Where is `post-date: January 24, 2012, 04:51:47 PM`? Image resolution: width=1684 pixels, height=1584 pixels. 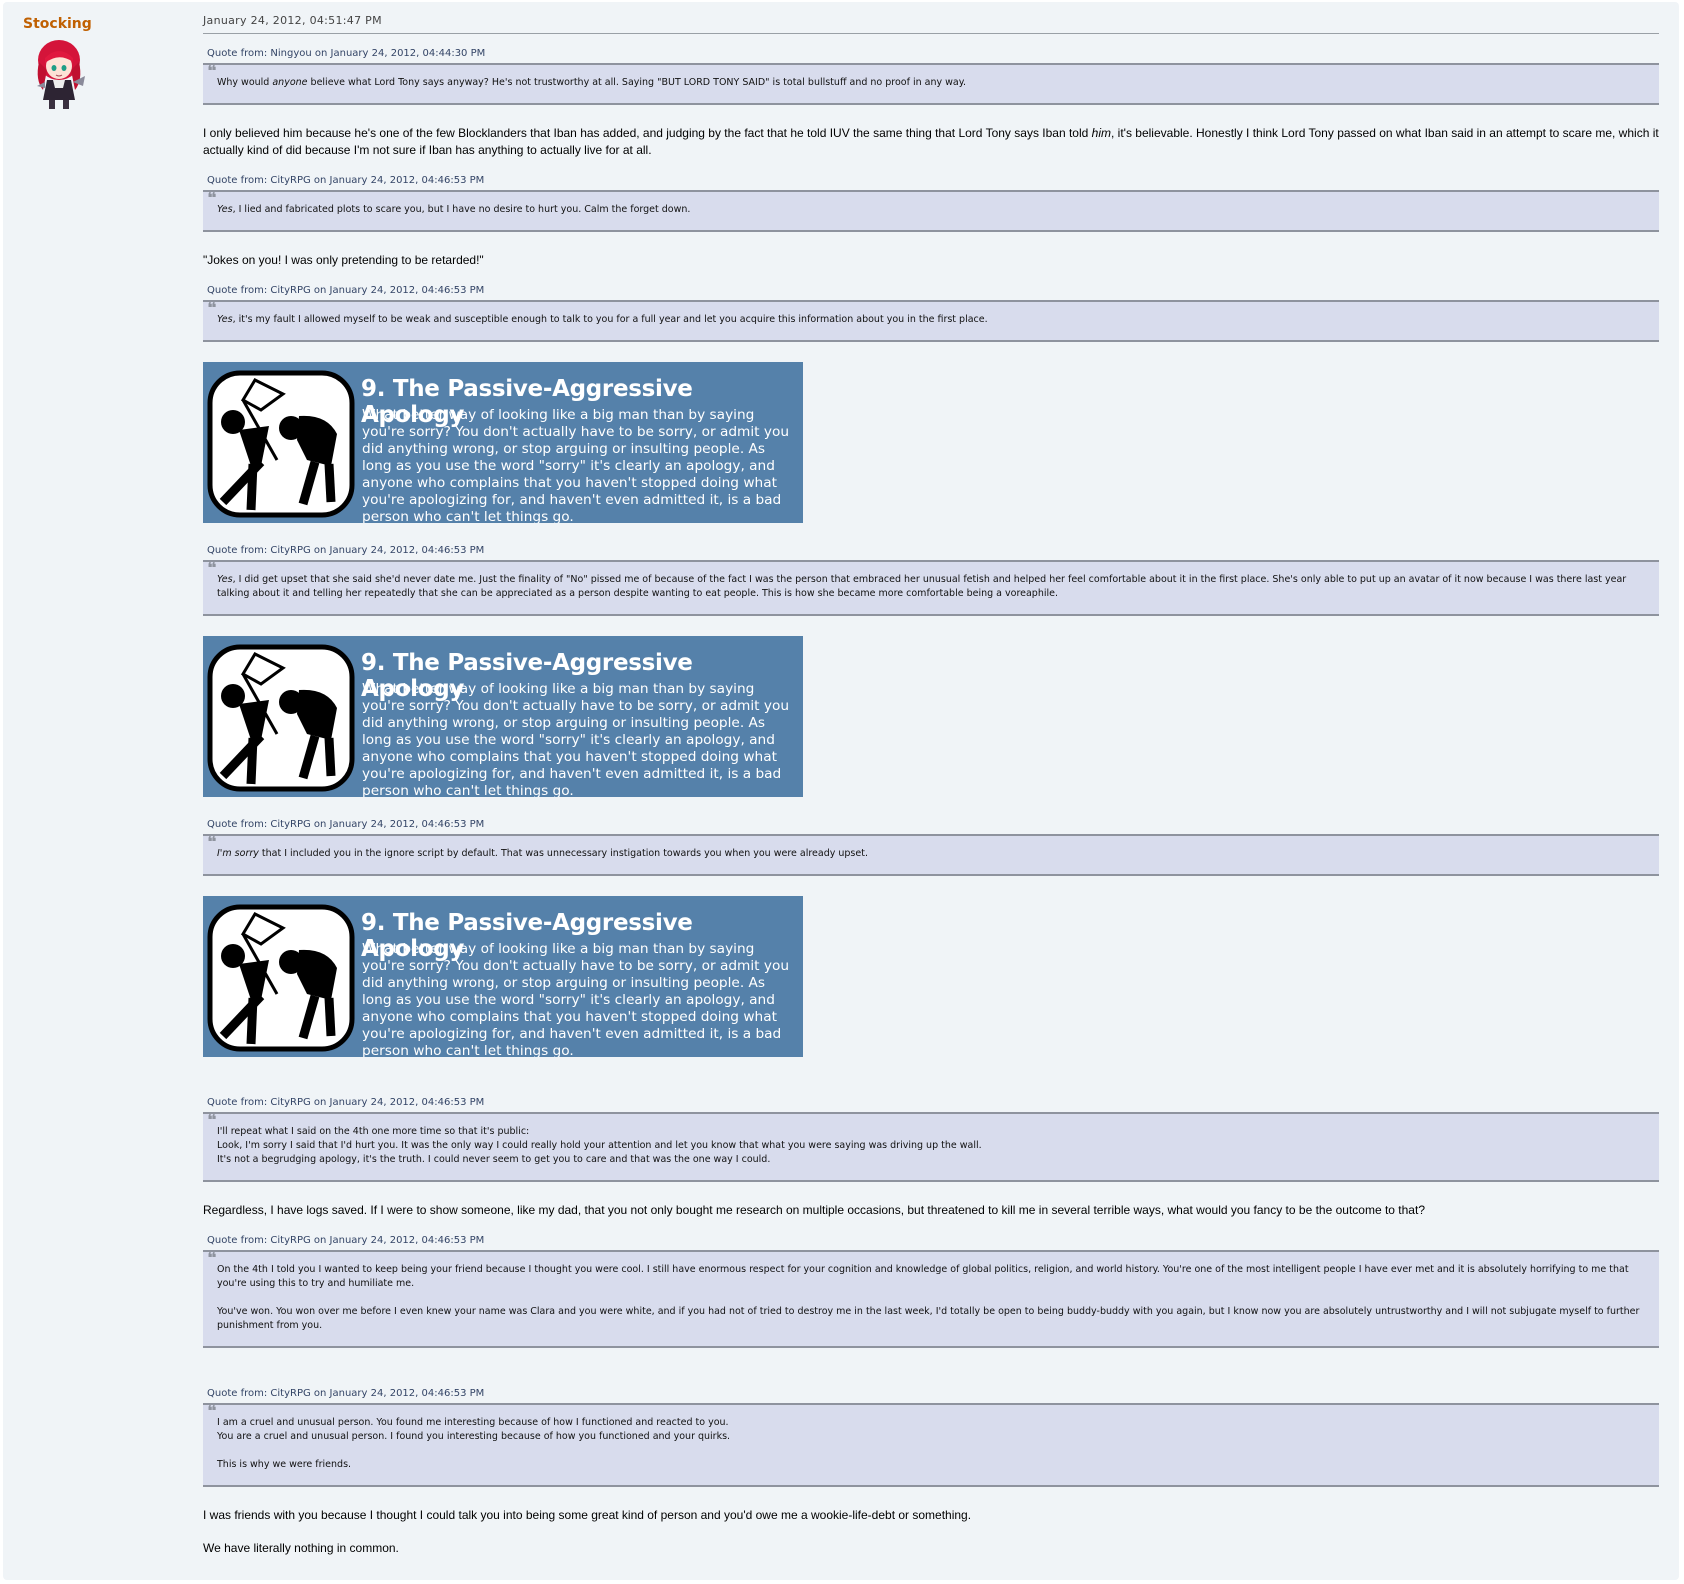 post-date: January 24, 2012, 04:51:47 PM is located at coordinates (931, 24).